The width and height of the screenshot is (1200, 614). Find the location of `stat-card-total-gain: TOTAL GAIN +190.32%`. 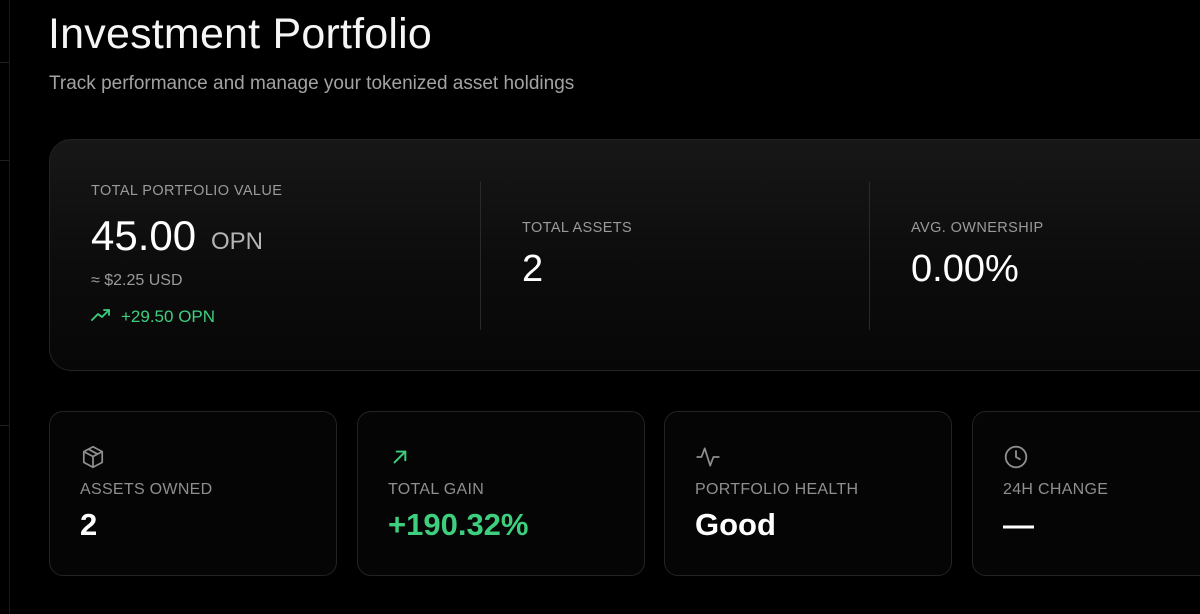

stat-card-total-gain: TOTAL GAIN +190.32% is located at coordinates (501, 493).